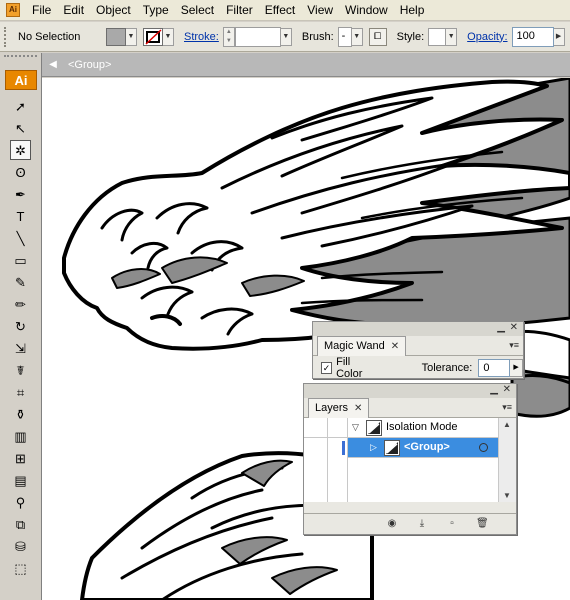  Describe the element at coordinates (20, 414) in the screenshot. I see `symbol-sprayer-tool: ⚱` at that location.